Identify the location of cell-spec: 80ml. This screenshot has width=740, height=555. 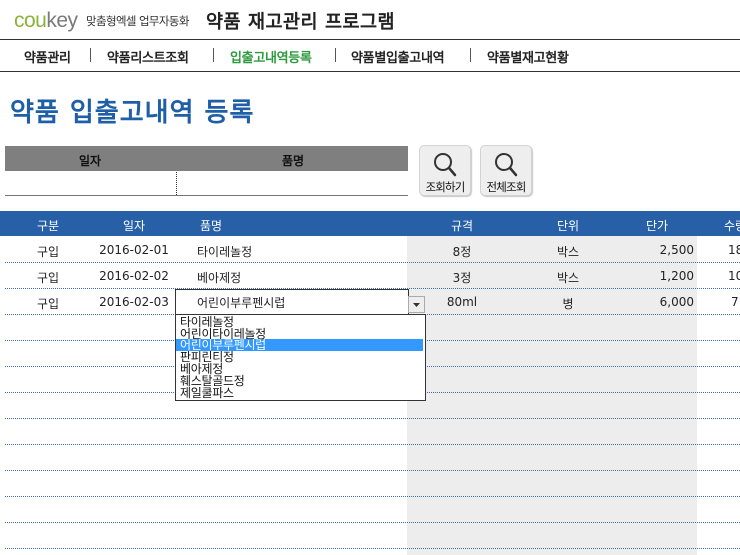
(462, 302).